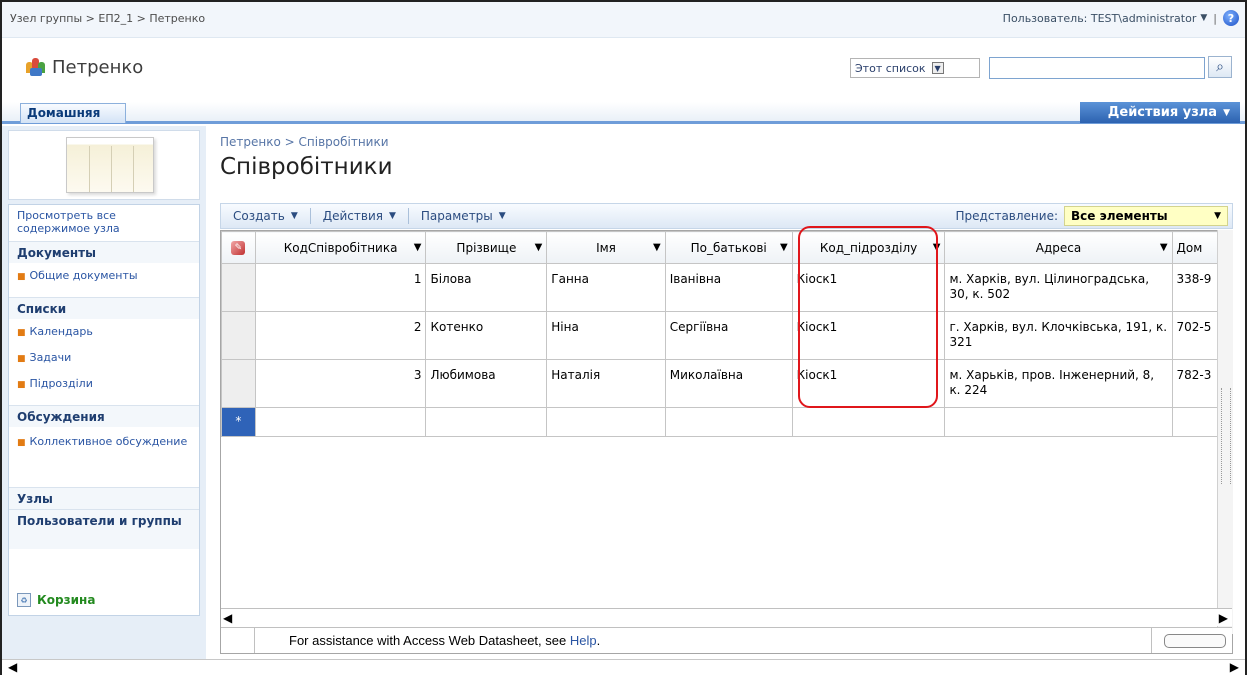 This screenshot has height=675, width=1247. What do you see at coordinates (606, 335) in the screenshot?
I see `cell-name: Ніна` at bounding box center [606, 335].